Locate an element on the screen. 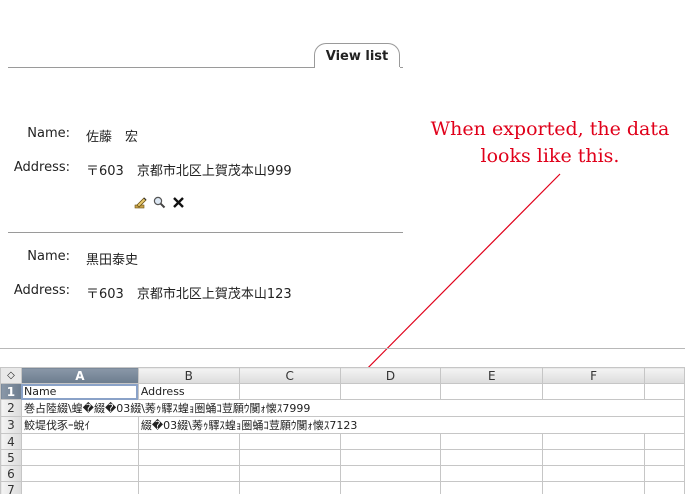 Image resolution: width=685 pixels, height=494 pixels. cell-d6 is located at coordinates (390, 473).